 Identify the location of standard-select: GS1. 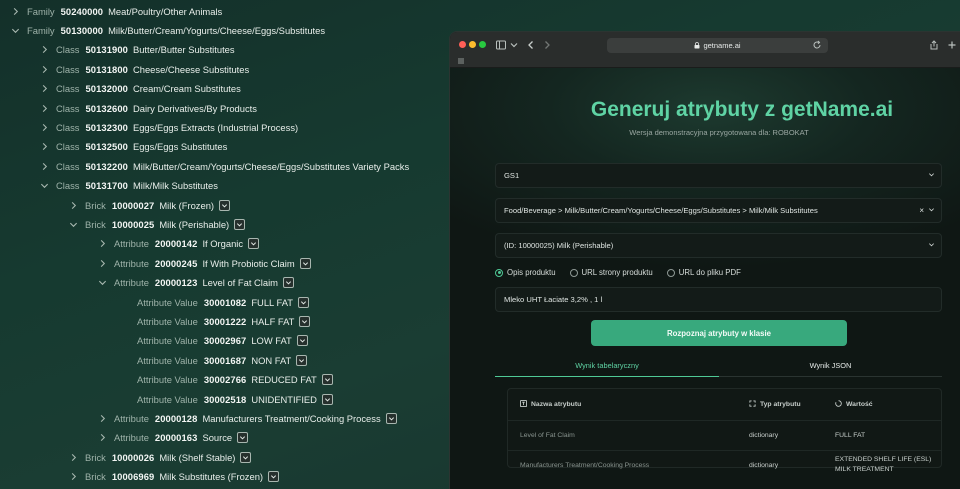
(718, 175).